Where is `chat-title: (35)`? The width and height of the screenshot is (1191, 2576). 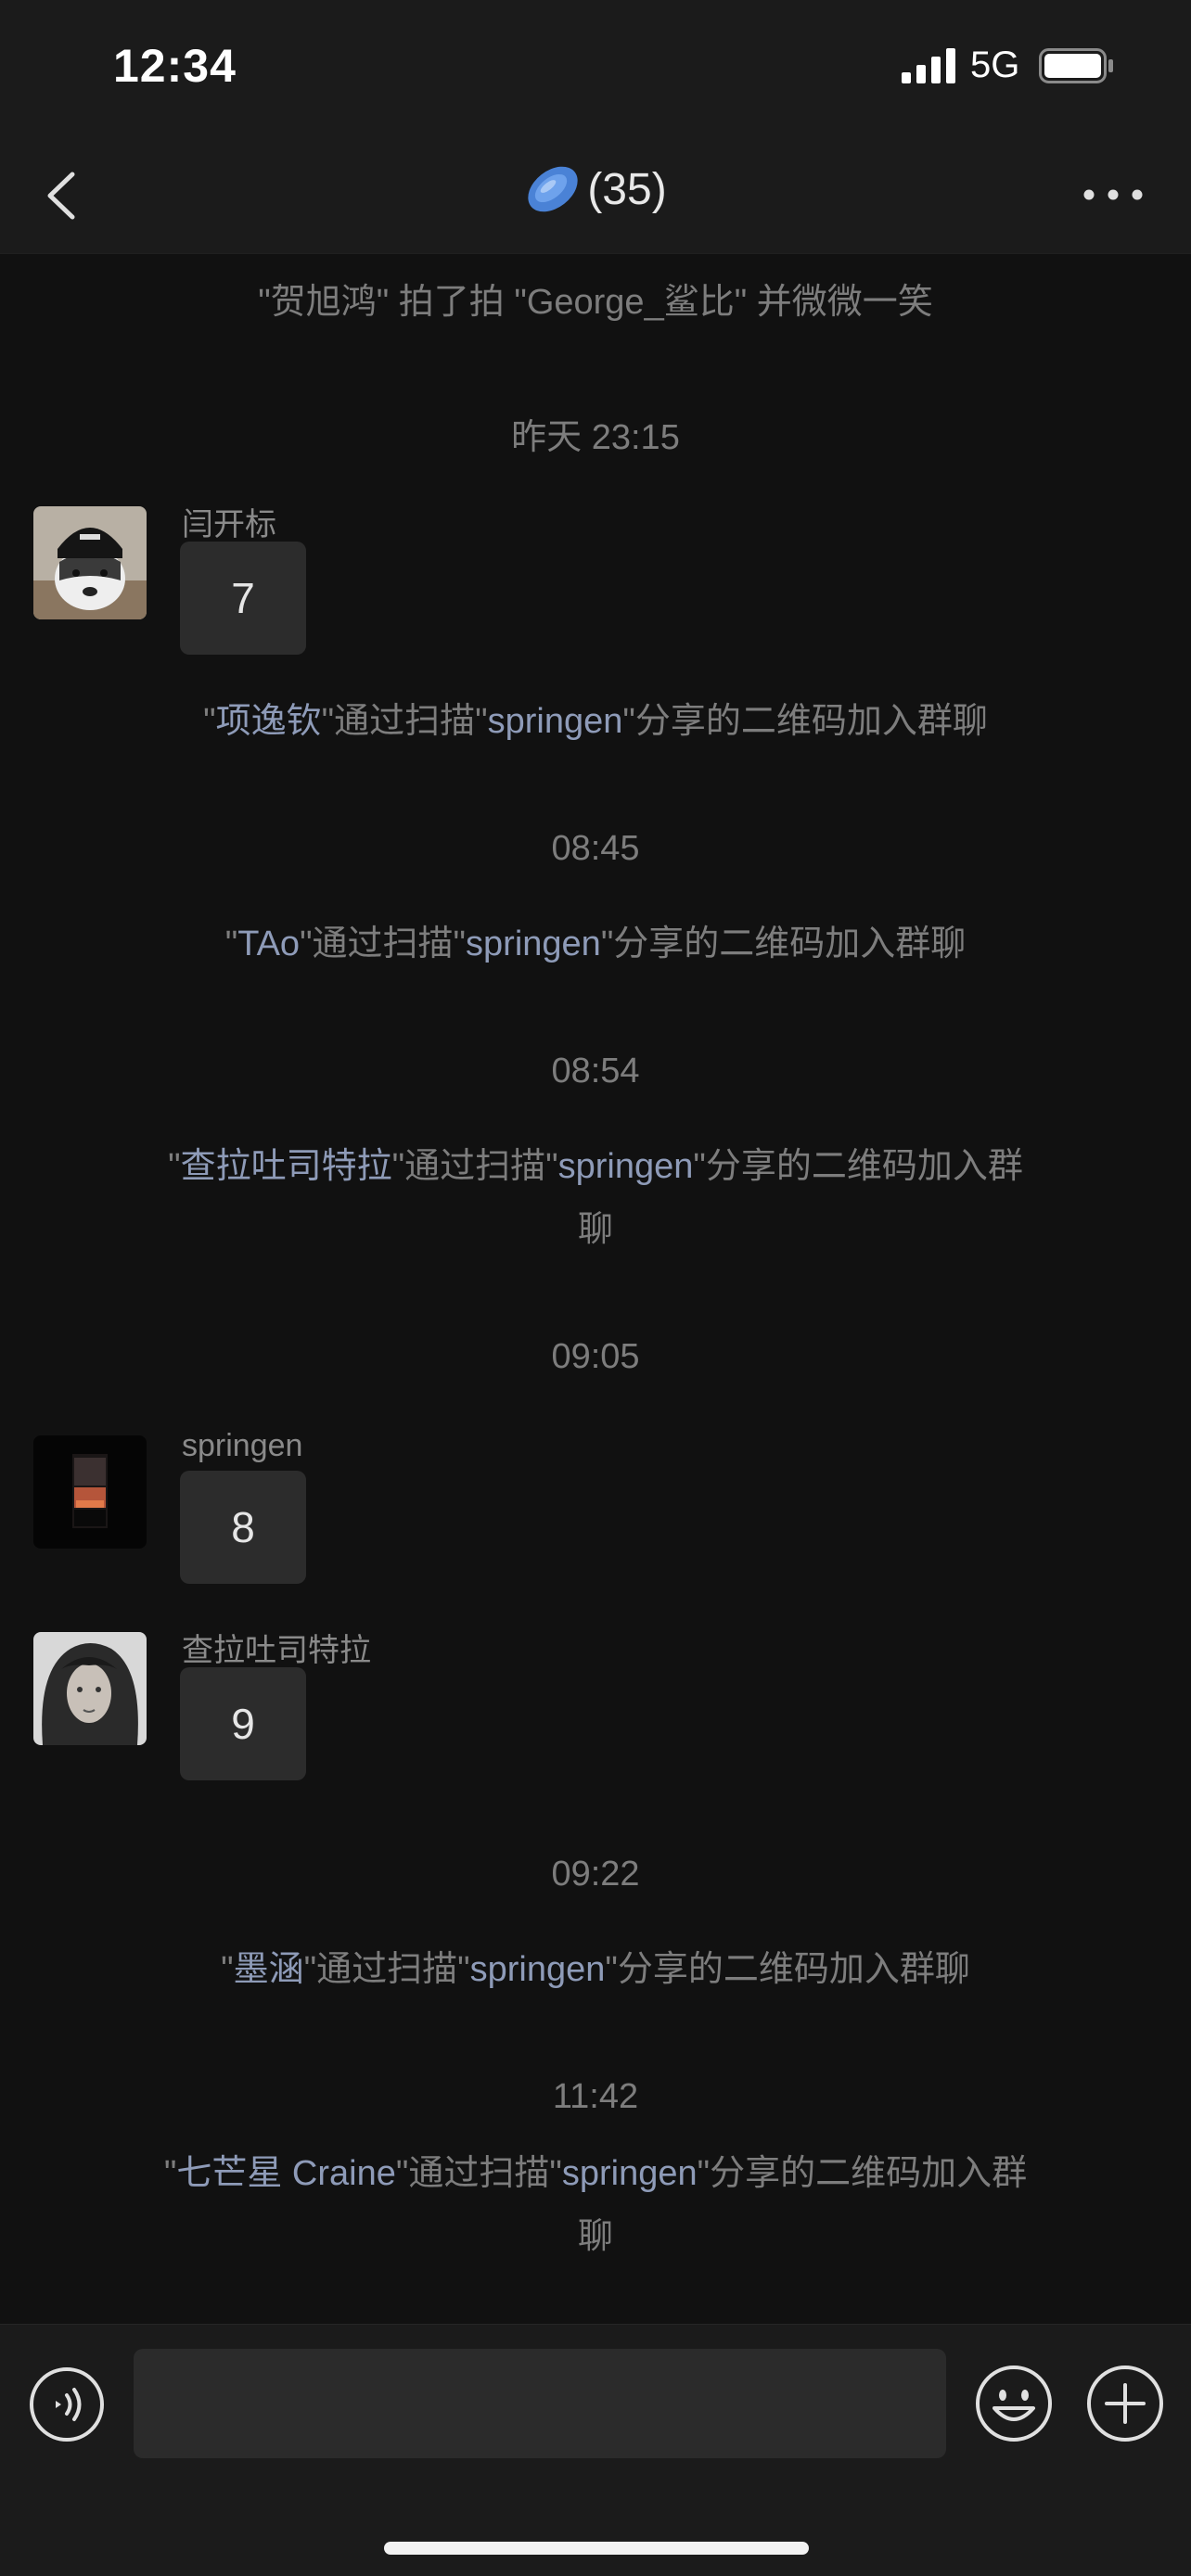 chat-title: (35) is located at coordinates (595, 189).